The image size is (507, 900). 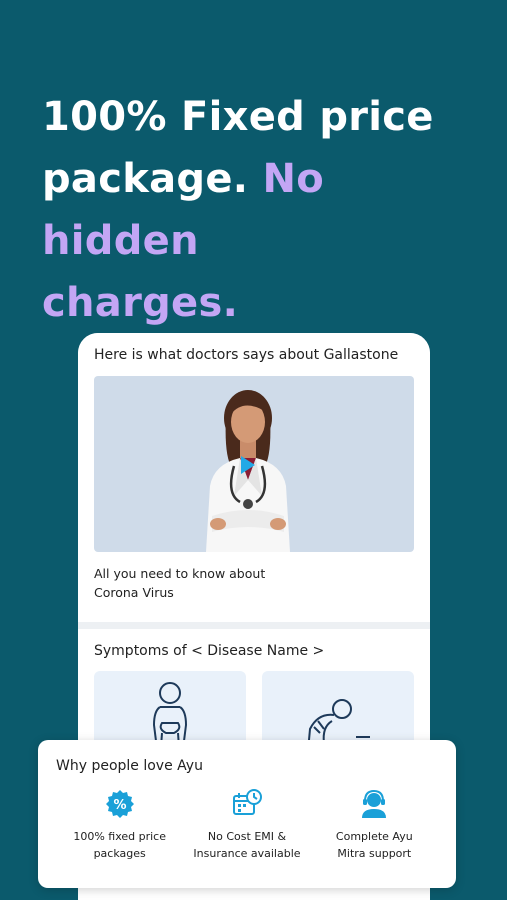 What do you see at coordinates (374, 853) in the screenshot?
I see `feature-mitra-support-line-2: Mitra support` at bounding box center [374, 853].